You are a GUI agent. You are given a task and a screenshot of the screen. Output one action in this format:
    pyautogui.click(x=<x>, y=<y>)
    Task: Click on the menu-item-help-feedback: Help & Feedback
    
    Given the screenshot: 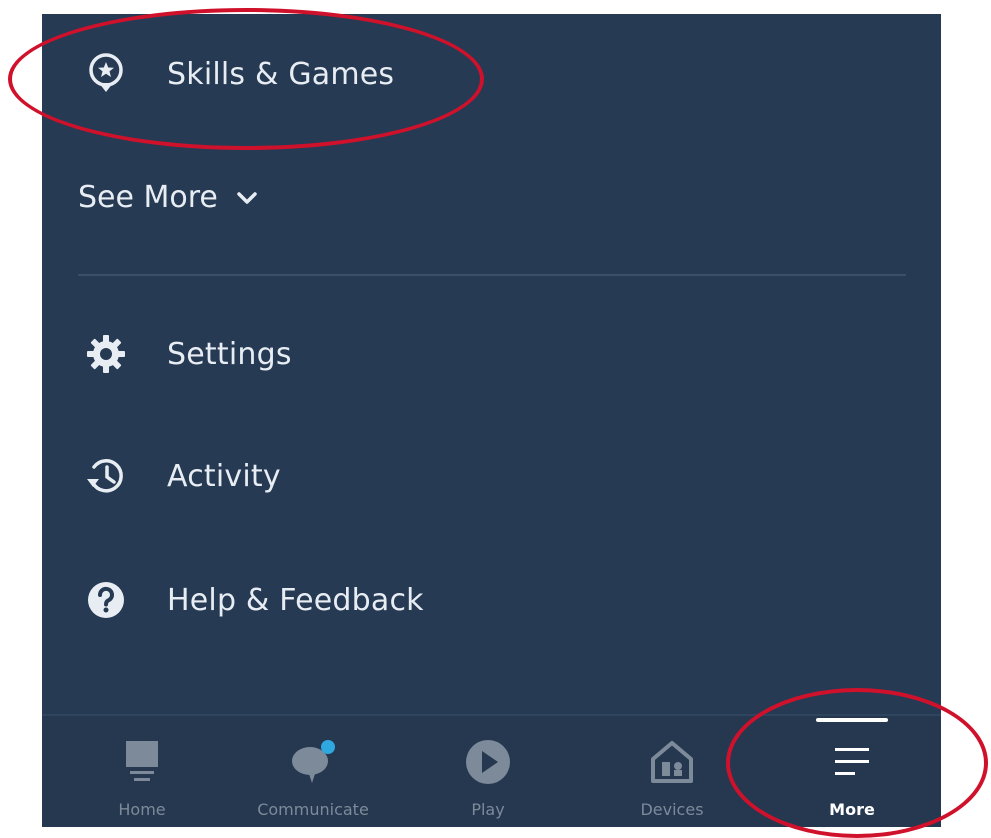 What is the action you would take?
    pyautogui.click(x=254, y=600)
    